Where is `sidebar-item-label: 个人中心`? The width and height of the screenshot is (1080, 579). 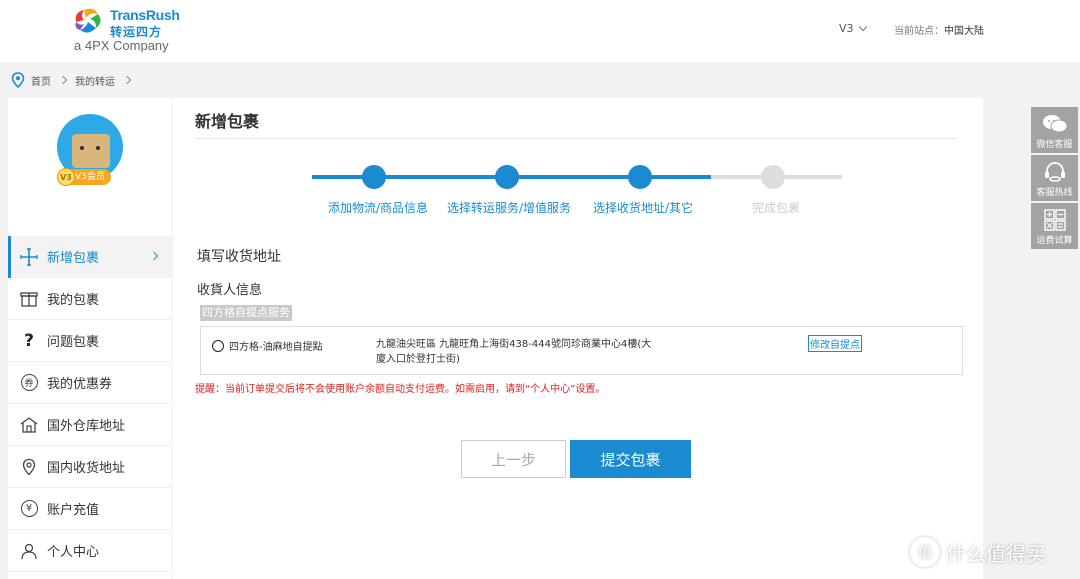
sidebar-item-label: 个人中心 is located at coordinates (73, 552).